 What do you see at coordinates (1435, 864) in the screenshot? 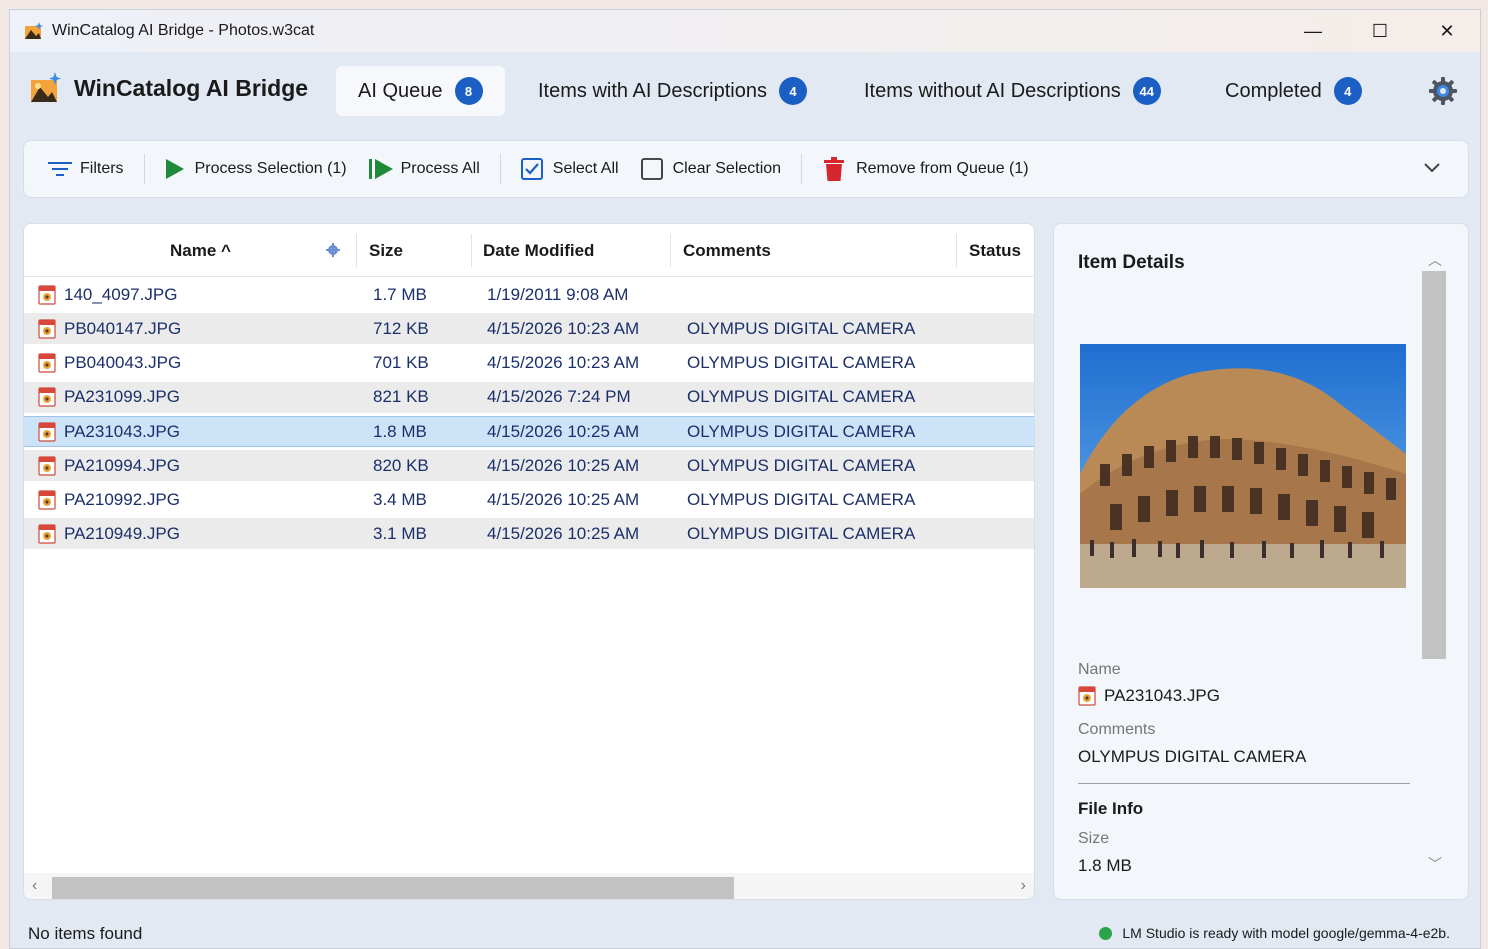
I see `scroll-down-icon: ﹀` at bounding box center [1435, 864].